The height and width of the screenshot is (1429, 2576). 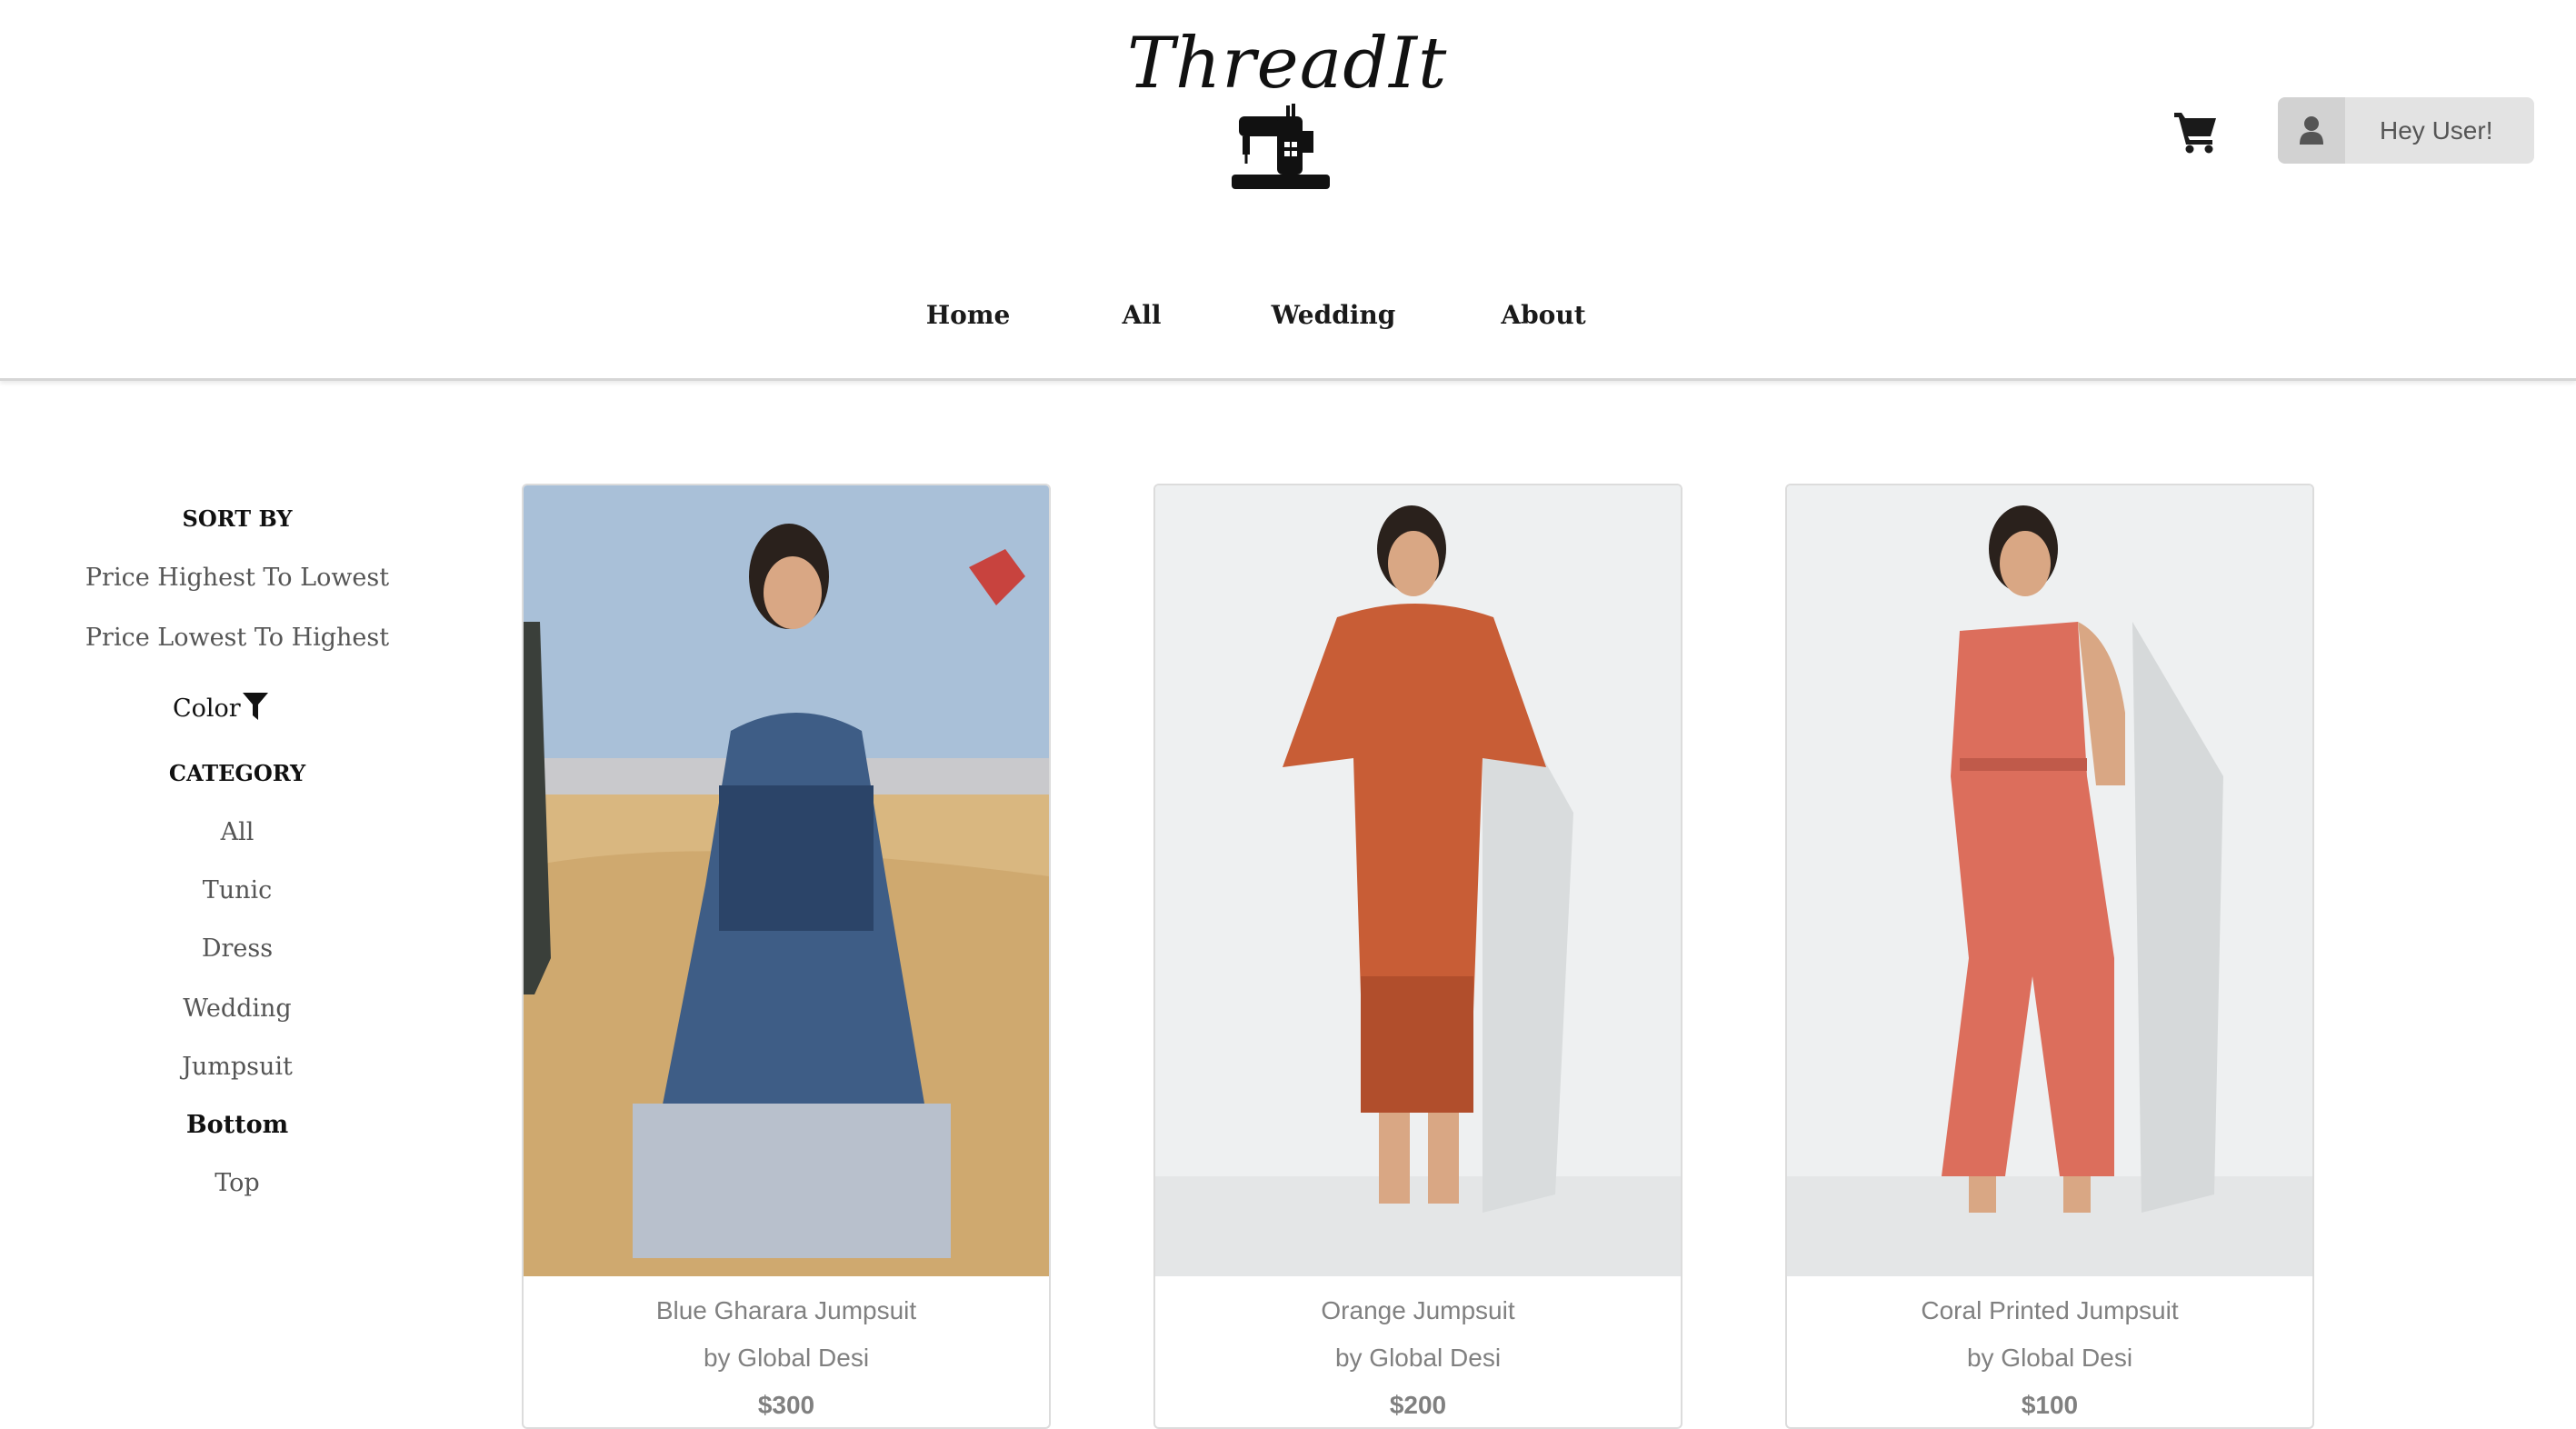 I want to click on product-title: Orange Jumpsuit, so click(x=1418, y=1310).